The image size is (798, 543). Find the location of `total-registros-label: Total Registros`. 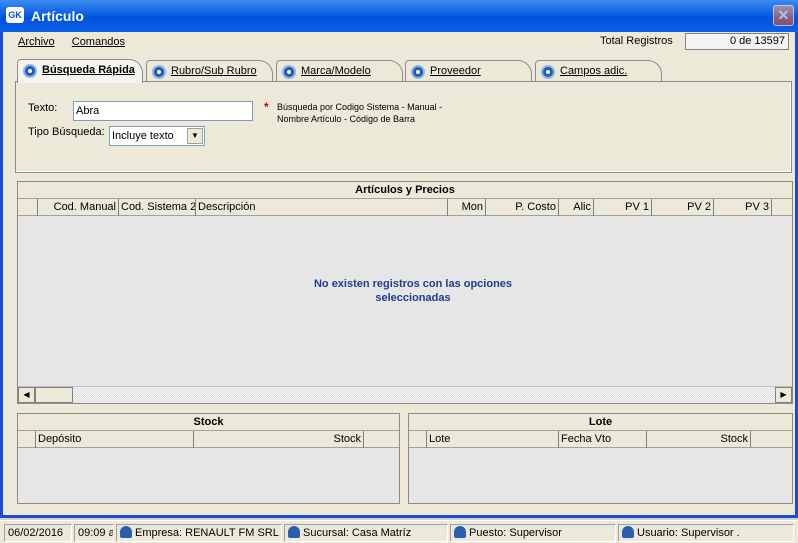

total-registros-label: Total Registros is located at coordinates (636, 41).